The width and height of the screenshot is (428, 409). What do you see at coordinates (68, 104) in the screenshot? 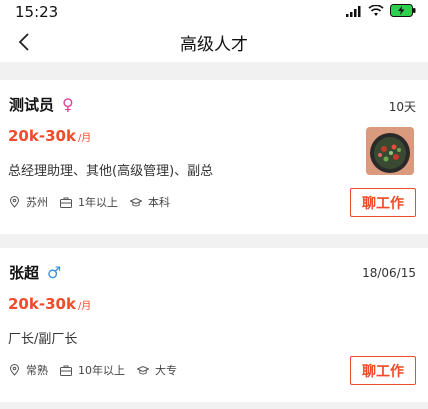
I see `female-icon: ♀` at bounding box center [68, 104].